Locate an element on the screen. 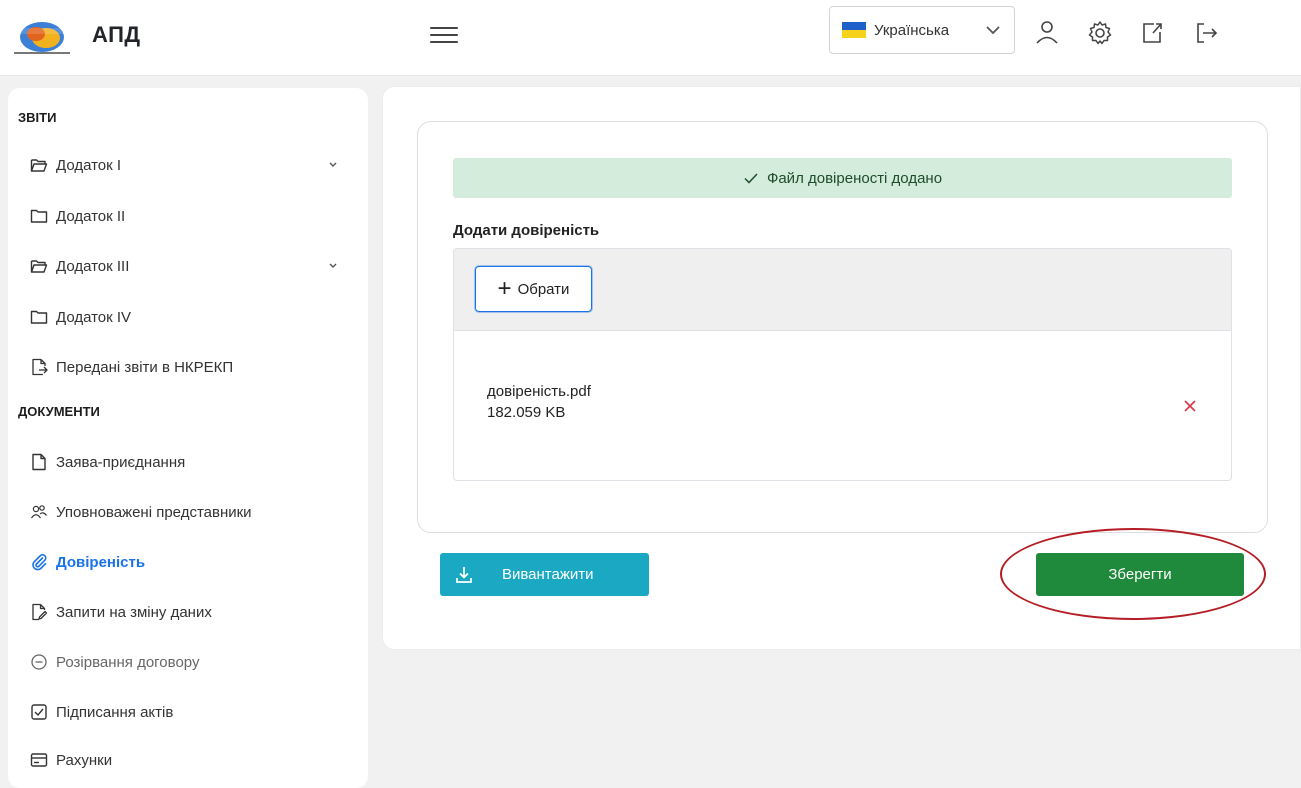 The width and height of the screenshot is (1301, 788). settings-button is located at coordinates (1100, 33).